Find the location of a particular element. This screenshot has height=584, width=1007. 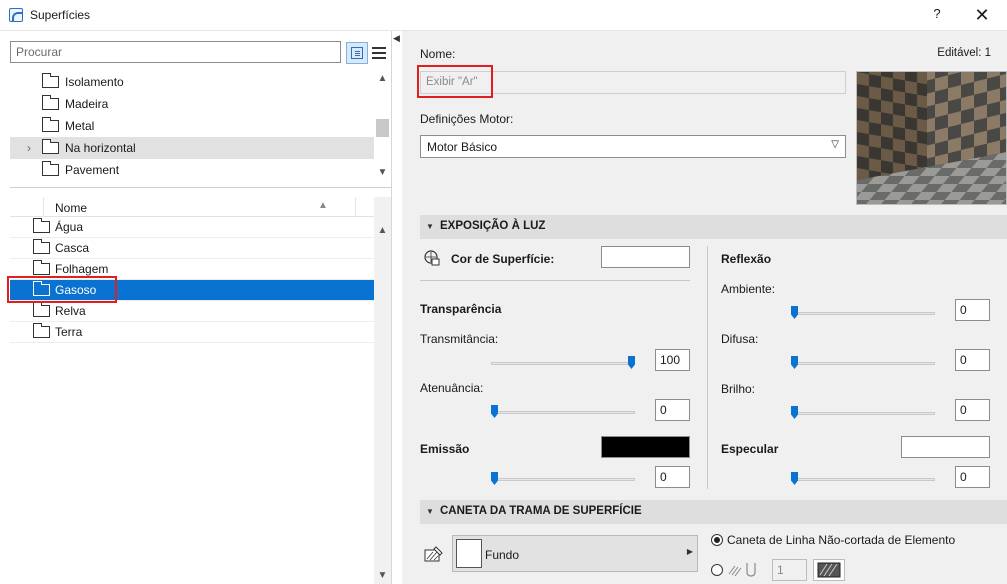

editable-count: Editável: 1 is located at coordinates (964, 53).